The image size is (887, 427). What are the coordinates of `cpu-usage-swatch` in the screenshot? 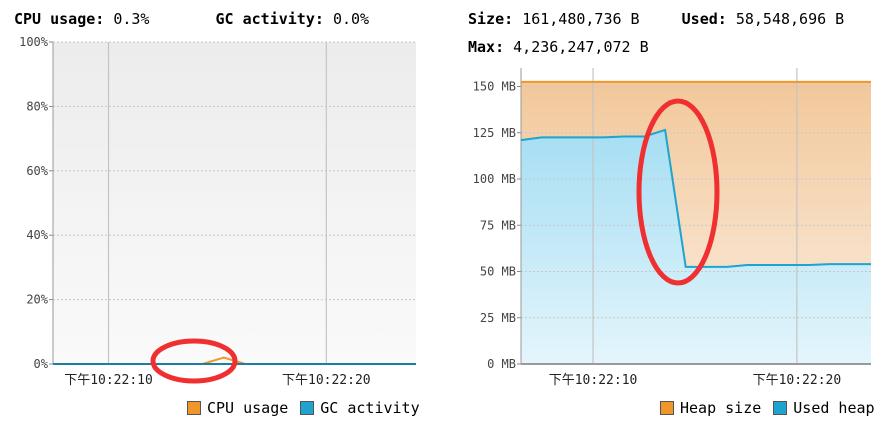 It's located at (194, 408).